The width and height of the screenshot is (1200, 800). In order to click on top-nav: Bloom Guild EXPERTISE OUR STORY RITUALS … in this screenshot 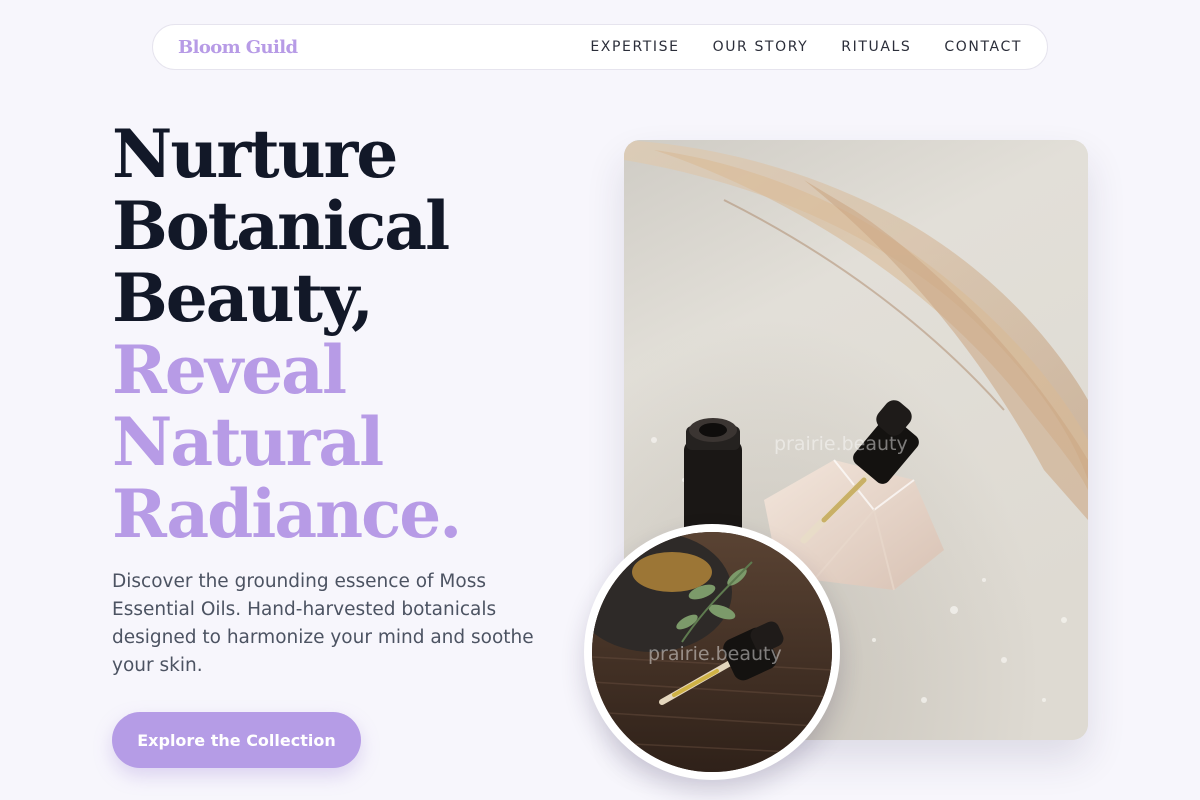, I will do `click(600, 47)`.